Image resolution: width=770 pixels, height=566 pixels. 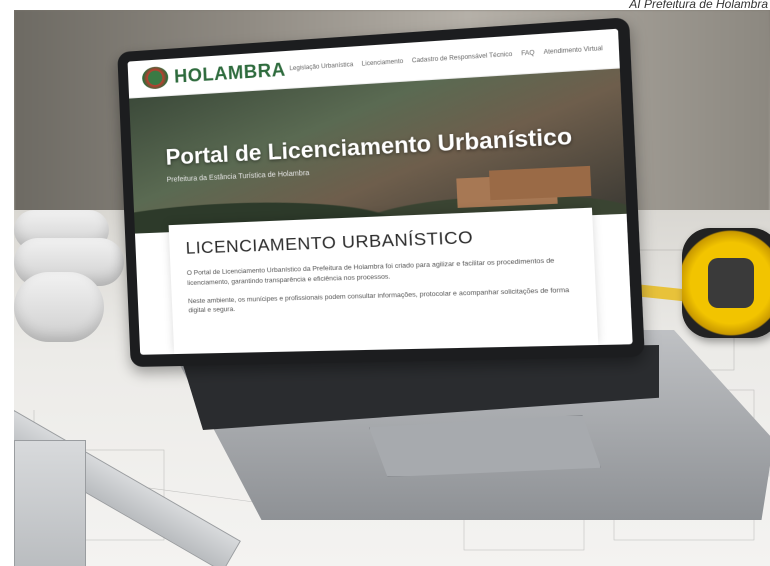 I want to click on card-heading: LICENCIAMENTO URBANÍSTICO, so click(x=329, y=242).